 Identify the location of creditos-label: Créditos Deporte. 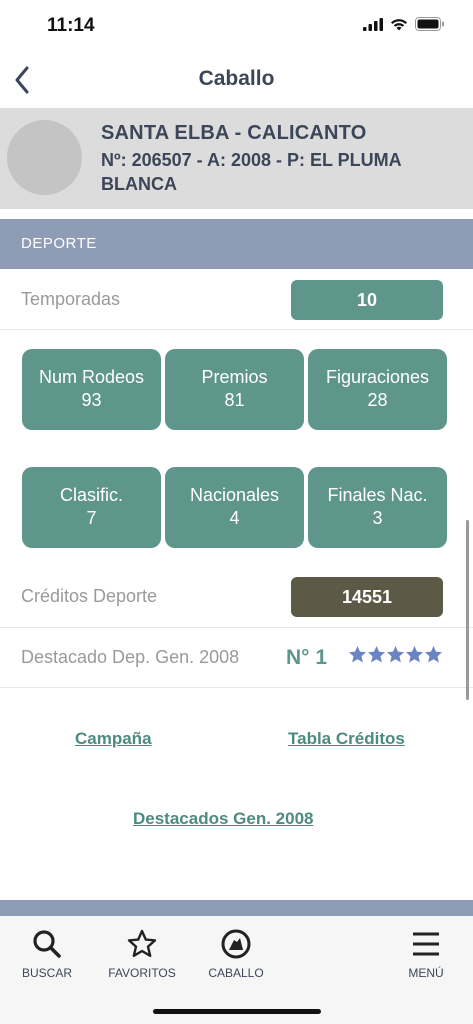
(89, 596).